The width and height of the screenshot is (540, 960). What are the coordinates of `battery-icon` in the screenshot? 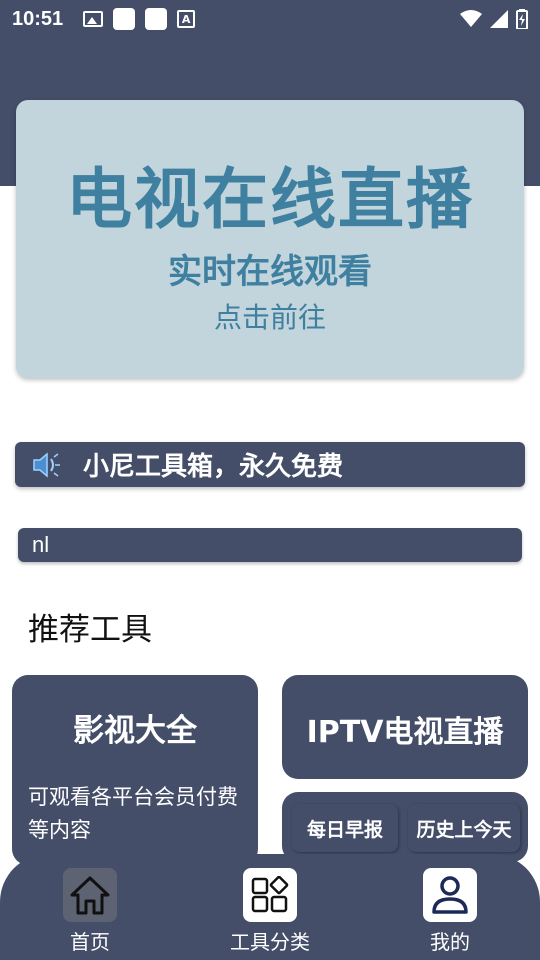 It's located at (522, 19).